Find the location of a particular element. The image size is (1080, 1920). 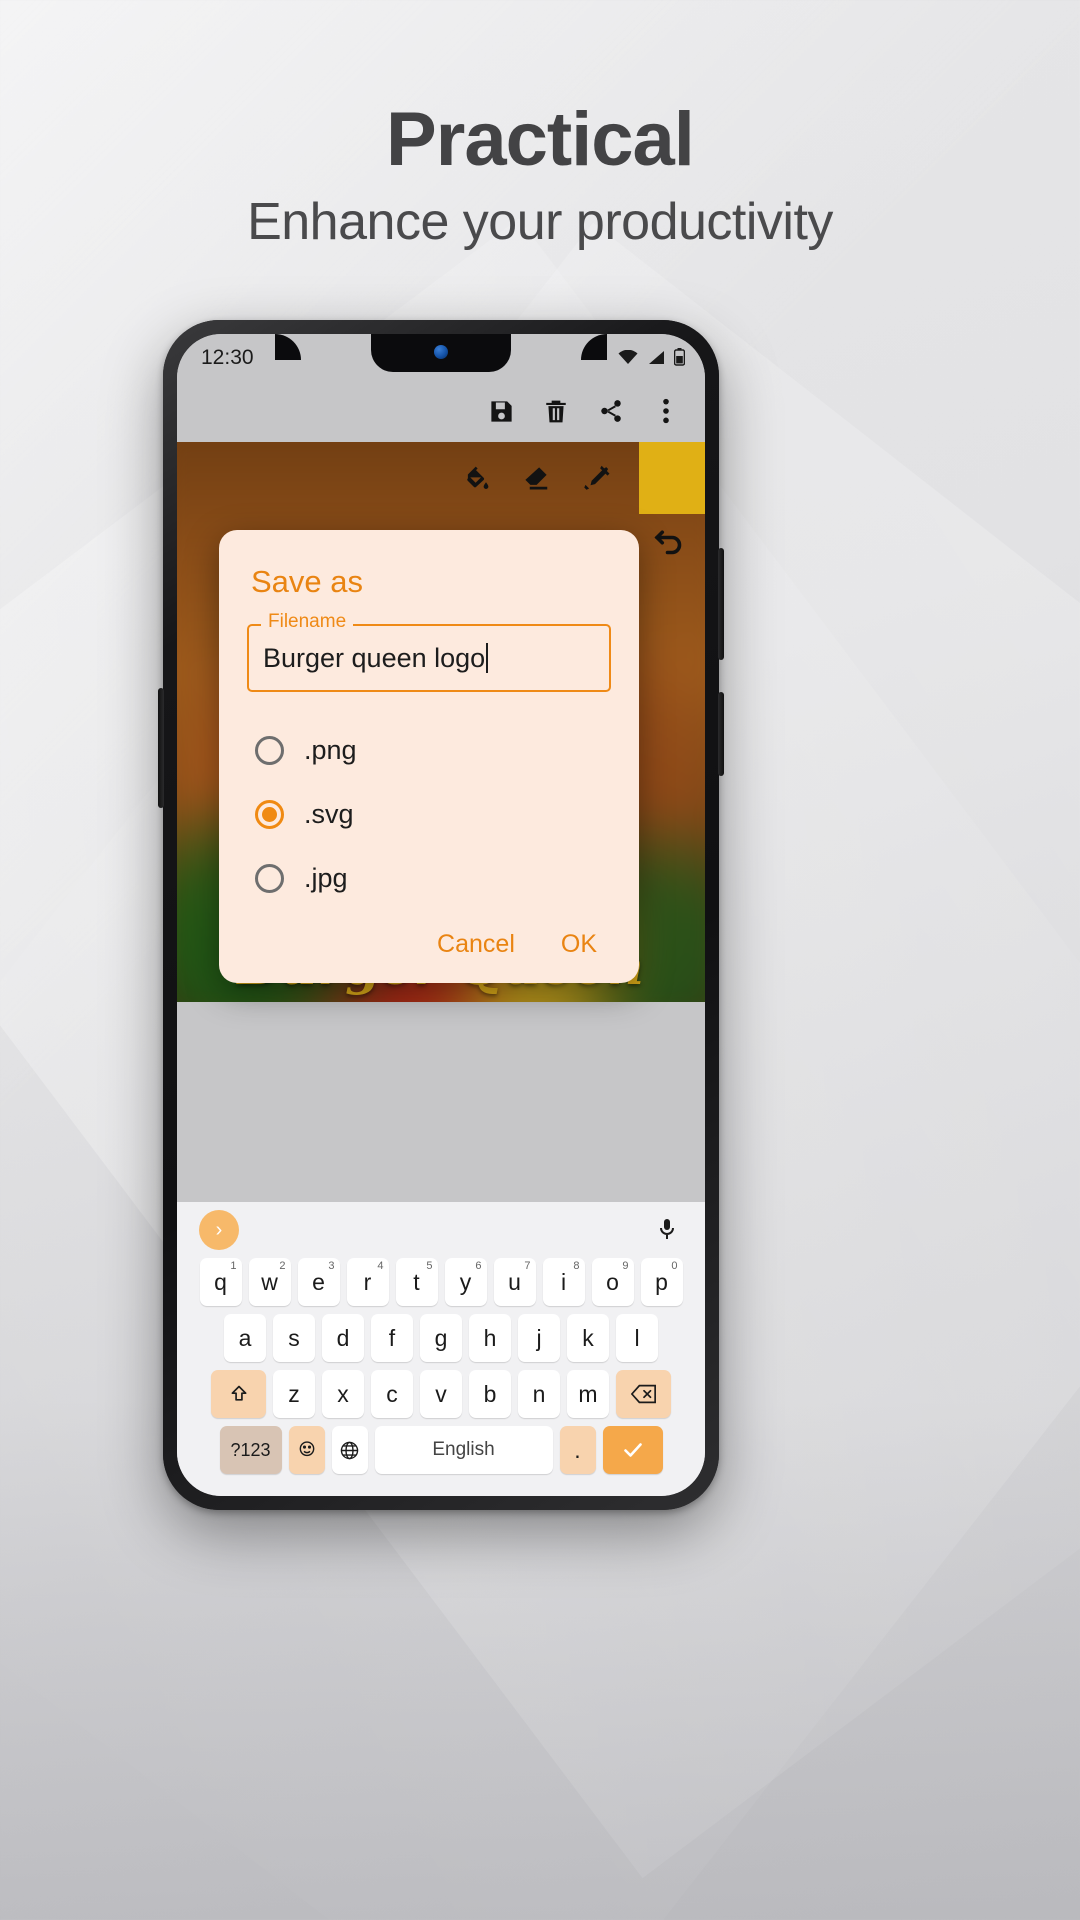

ok-button: OK is located at coordinates (579, 944).